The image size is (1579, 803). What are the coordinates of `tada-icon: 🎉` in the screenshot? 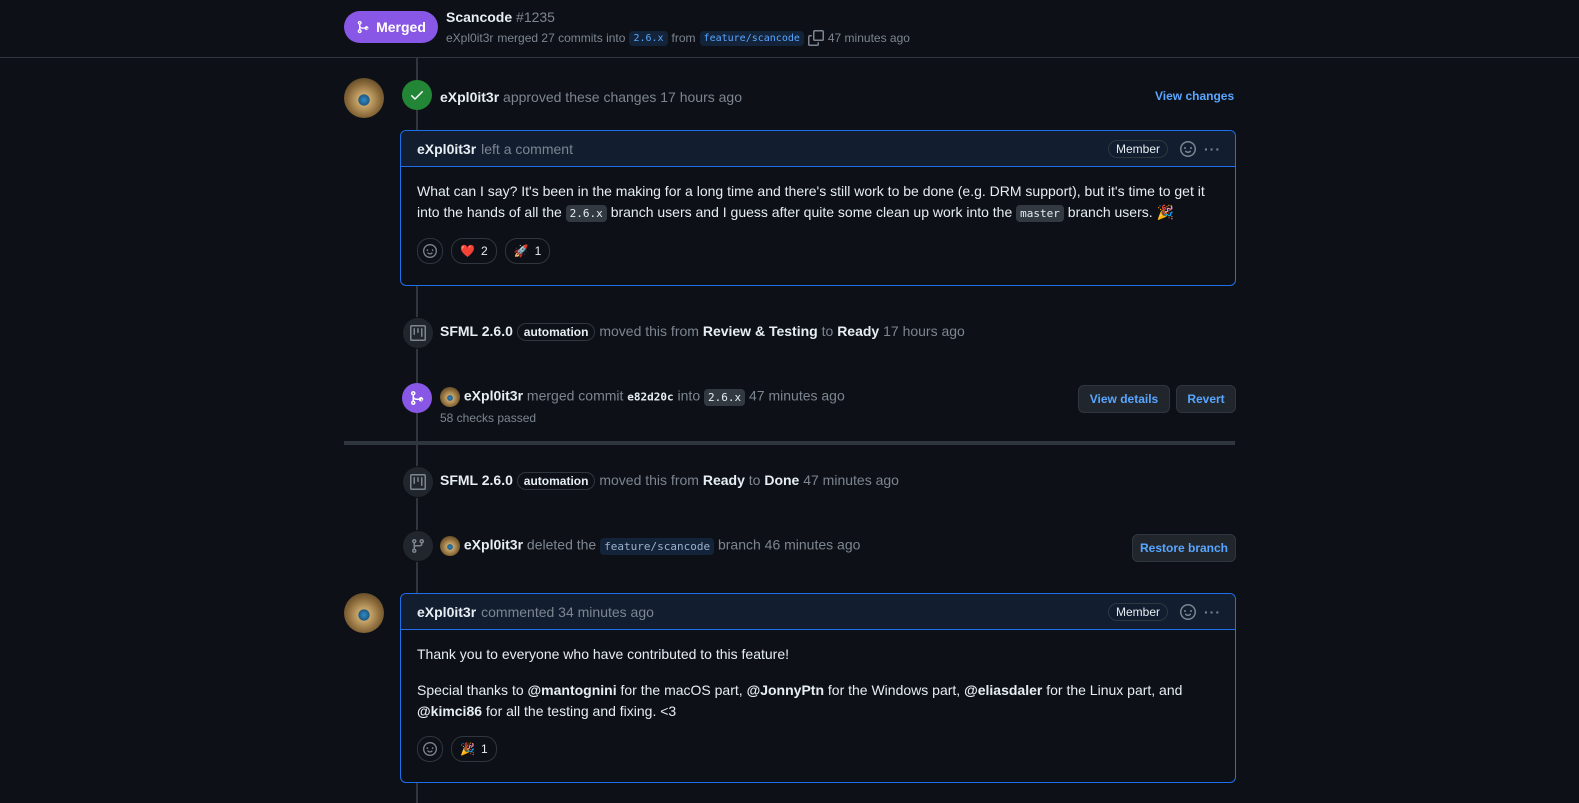 It's located at (467, 748).